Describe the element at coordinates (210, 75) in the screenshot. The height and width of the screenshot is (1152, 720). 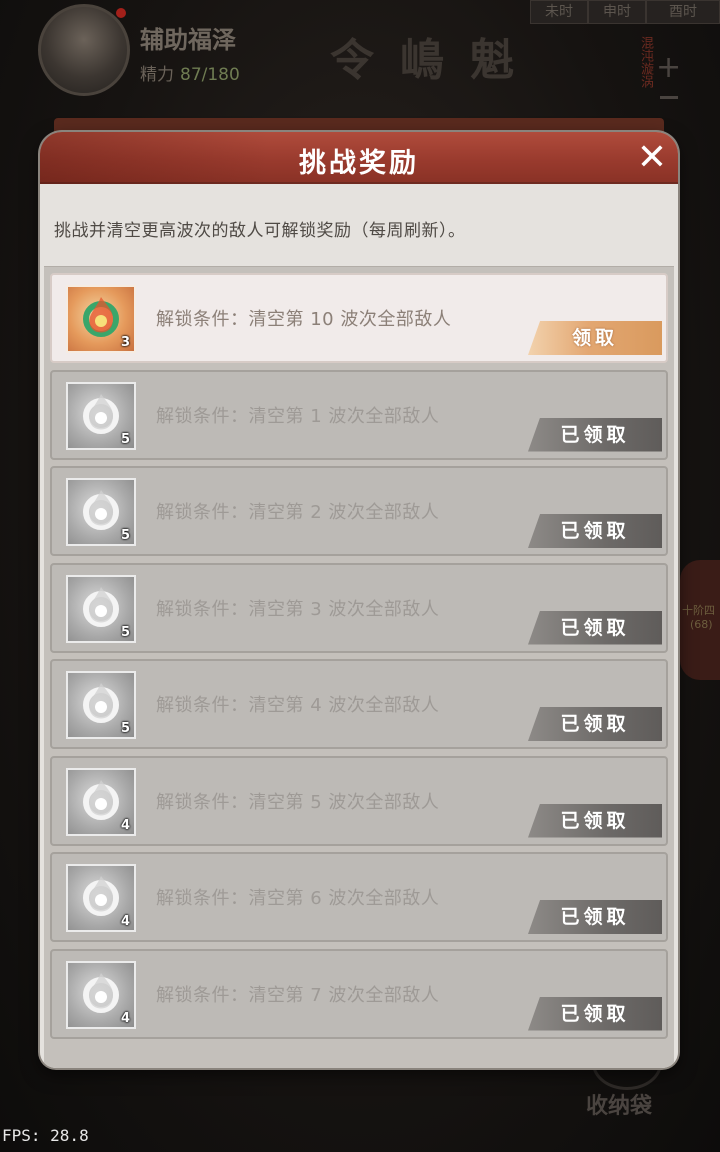
I see `stamina-value: 87/180` at that location.